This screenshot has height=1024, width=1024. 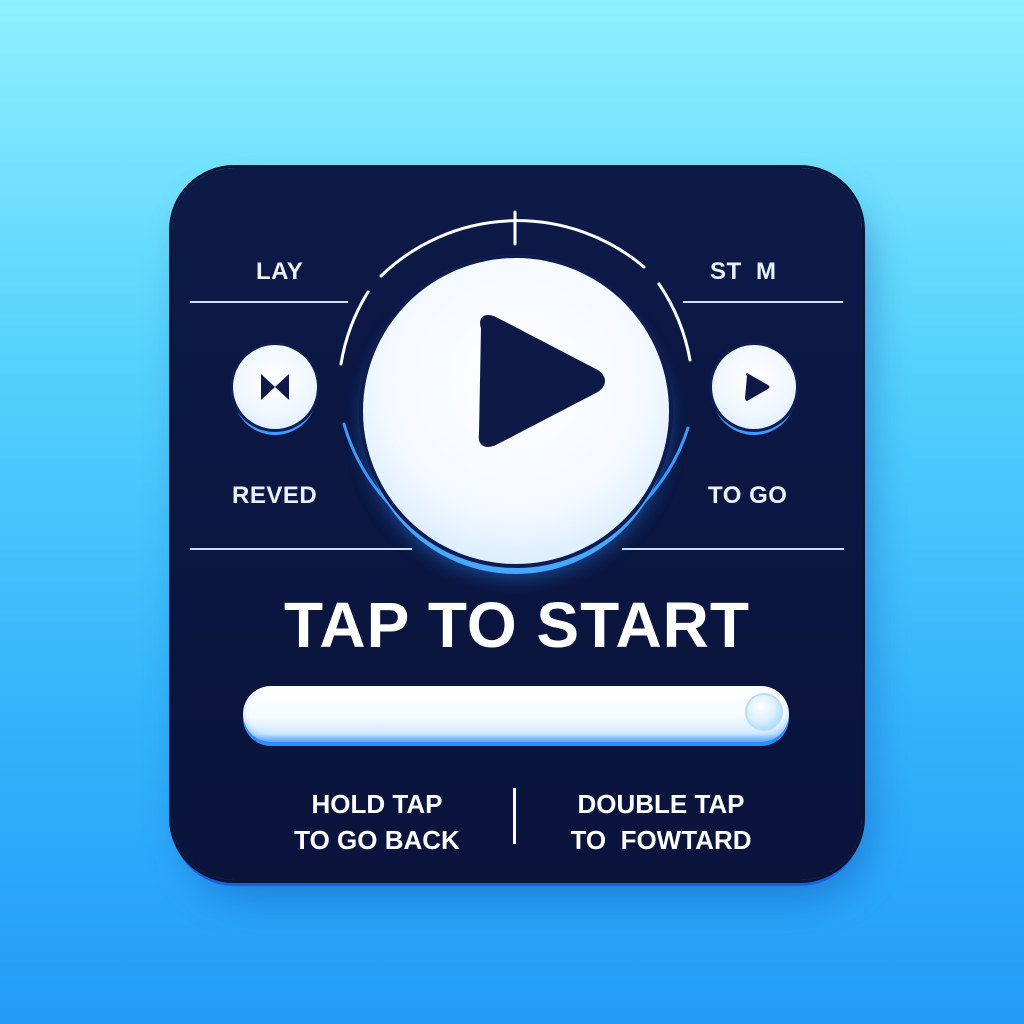 I want to click on forward-button, so click(x=754, y=387).